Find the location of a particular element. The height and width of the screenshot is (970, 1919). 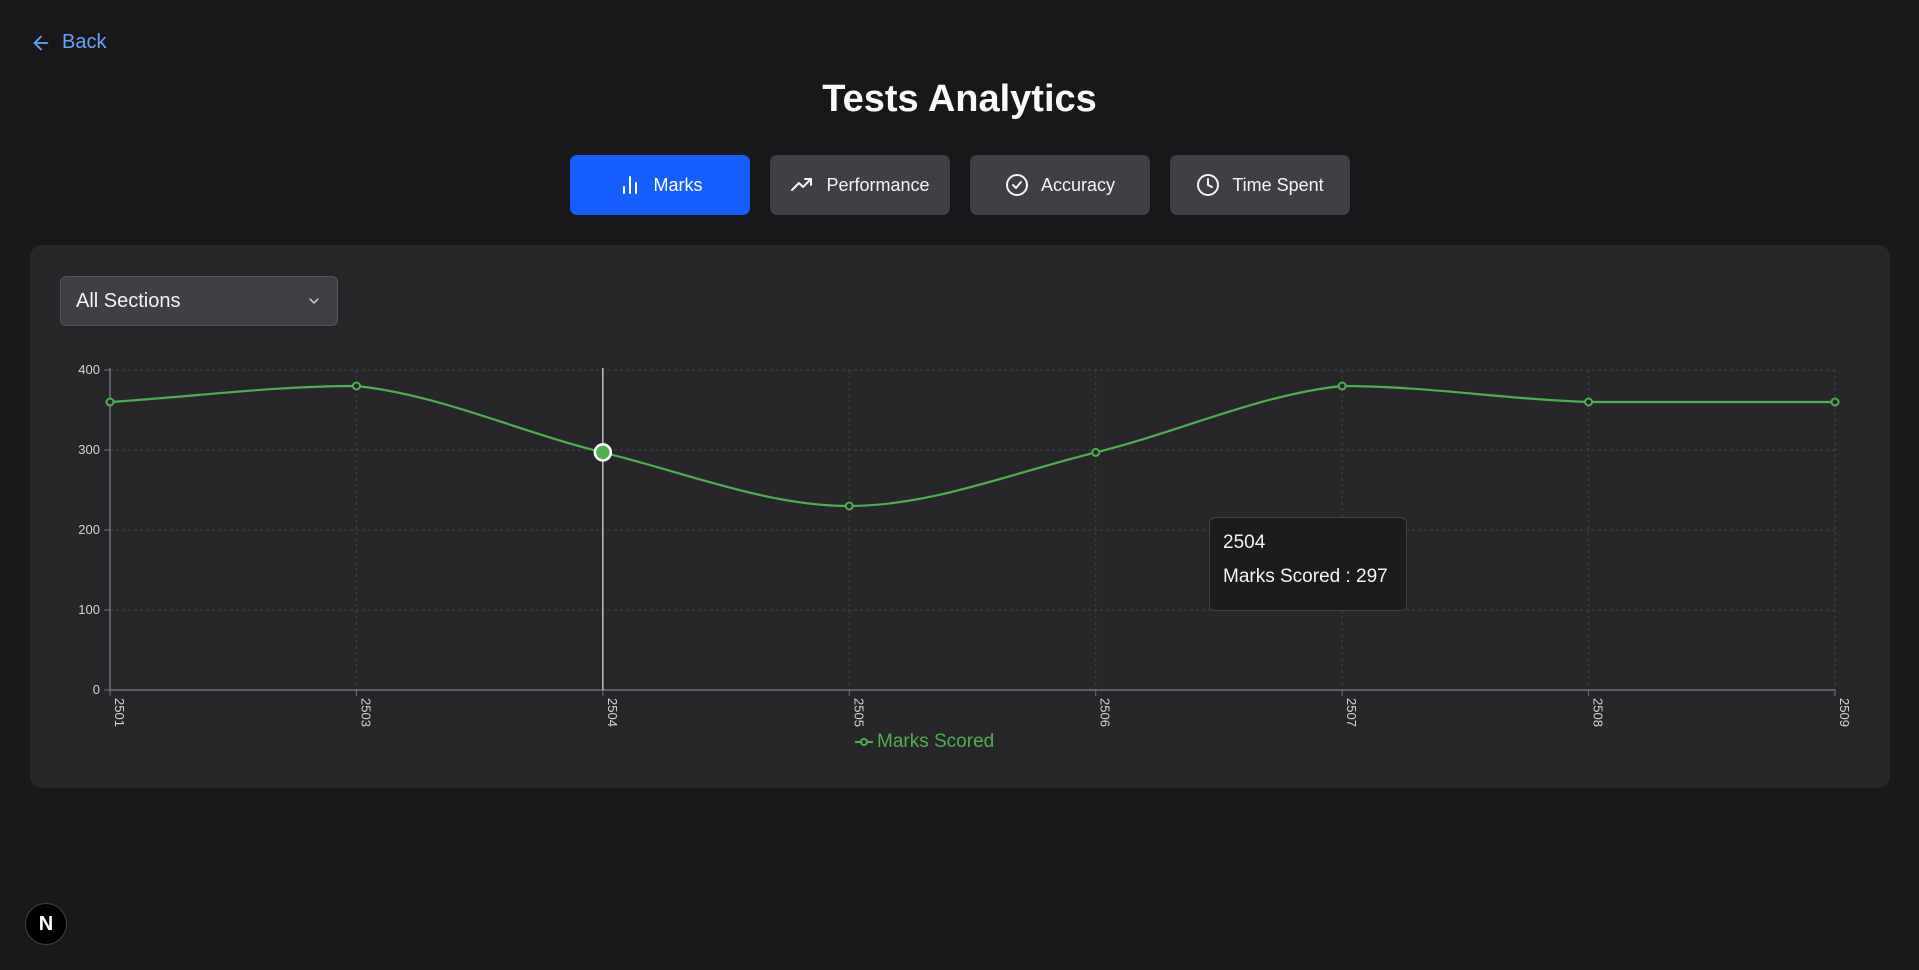

y-tick-label: 300 is located at coordinates (89, 449).